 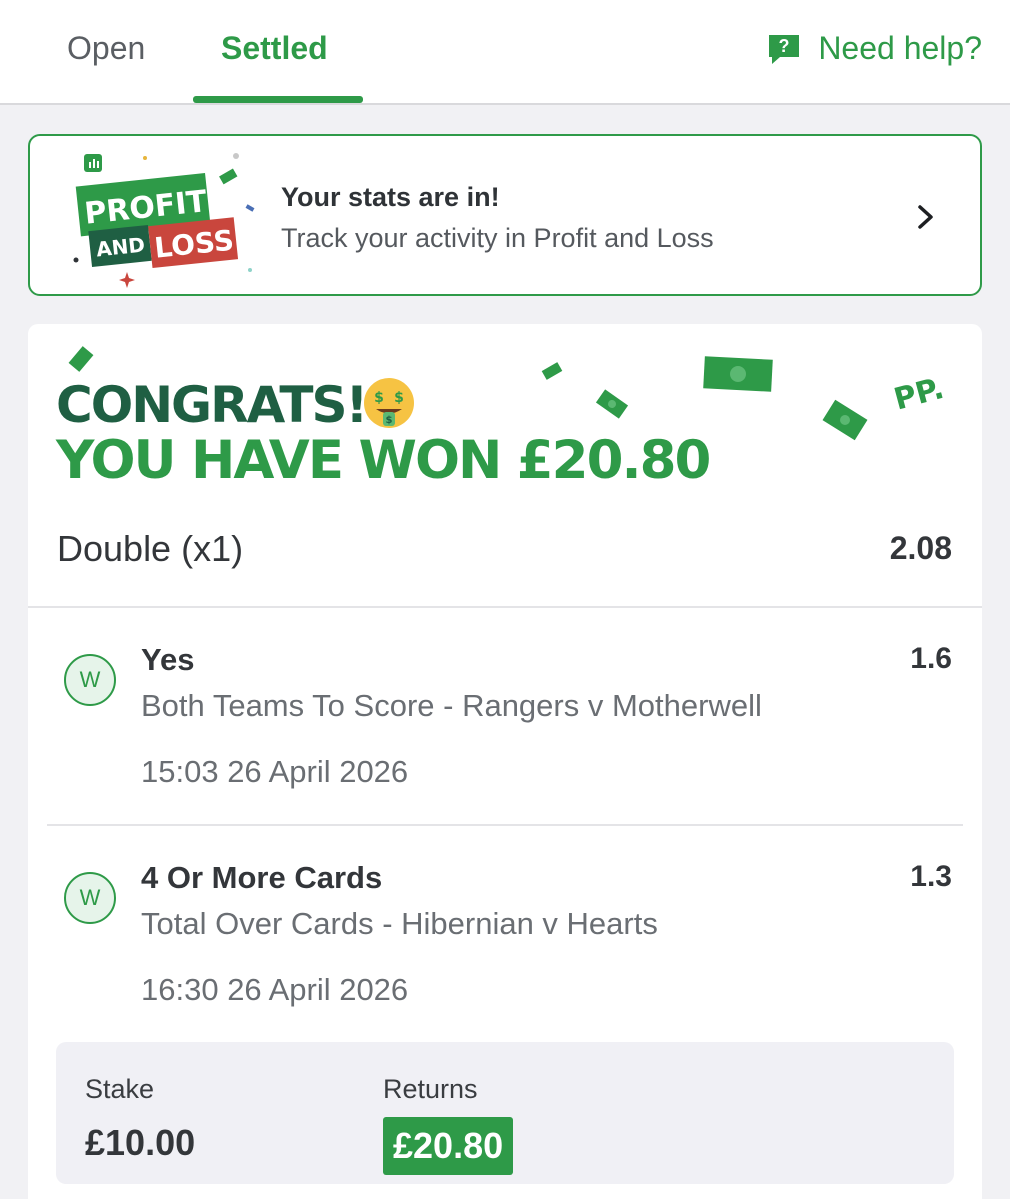 What do you see at coordinates (920, 548) in the screenshot?
I see `bet-total-odds: 2.08` at bounding box center [920, 548].